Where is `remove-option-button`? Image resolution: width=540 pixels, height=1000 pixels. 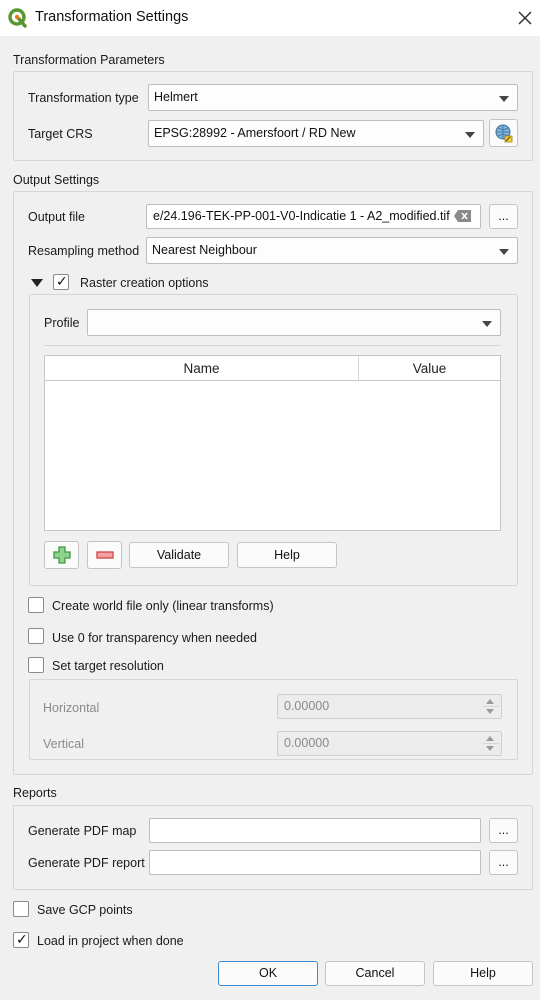 remove-option-button is located at coordinates (104, 555).